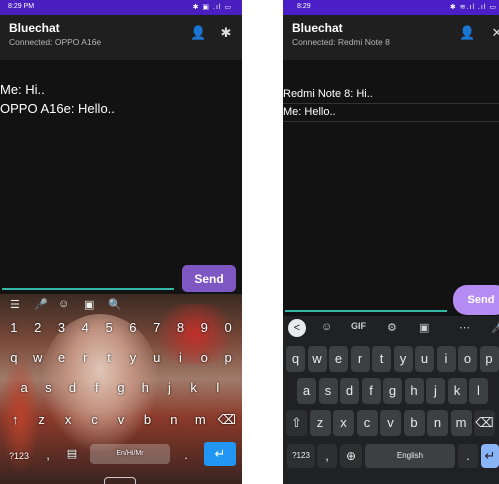  I want to click on key: 7, so click(157, 327).